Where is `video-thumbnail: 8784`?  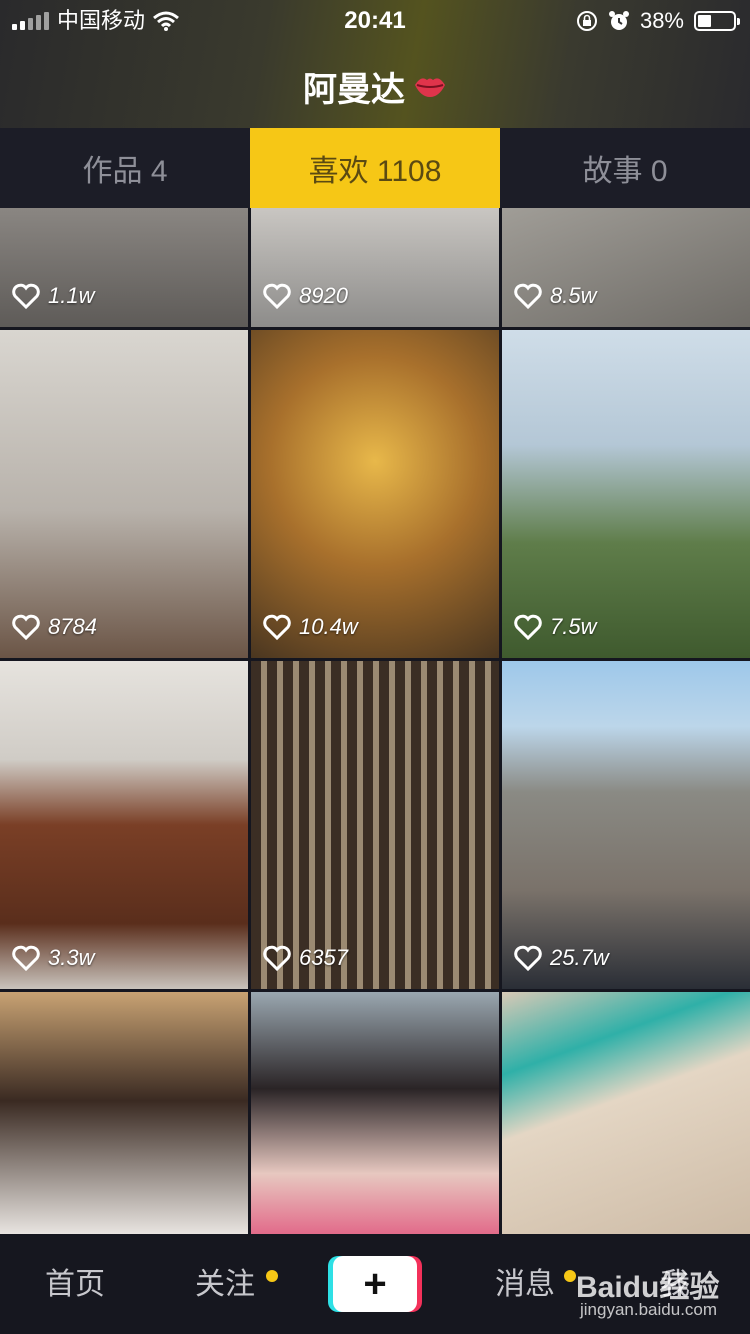
video-thumbnail: 8784 is located at coordinates (124, 494).